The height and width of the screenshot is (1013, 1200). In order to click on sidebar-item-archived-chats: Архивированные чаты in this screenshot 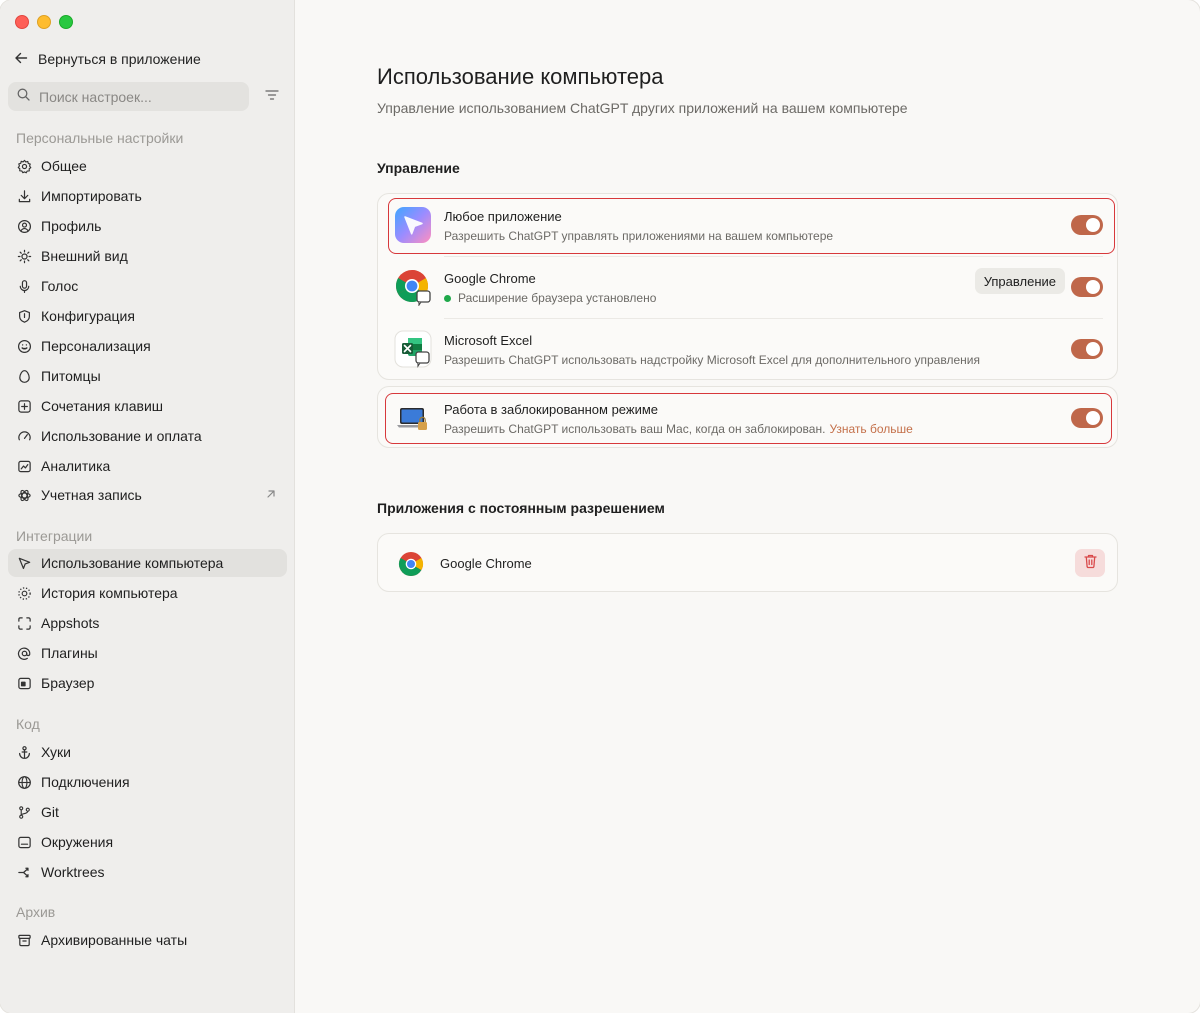, I will do `click(147, 940)`.